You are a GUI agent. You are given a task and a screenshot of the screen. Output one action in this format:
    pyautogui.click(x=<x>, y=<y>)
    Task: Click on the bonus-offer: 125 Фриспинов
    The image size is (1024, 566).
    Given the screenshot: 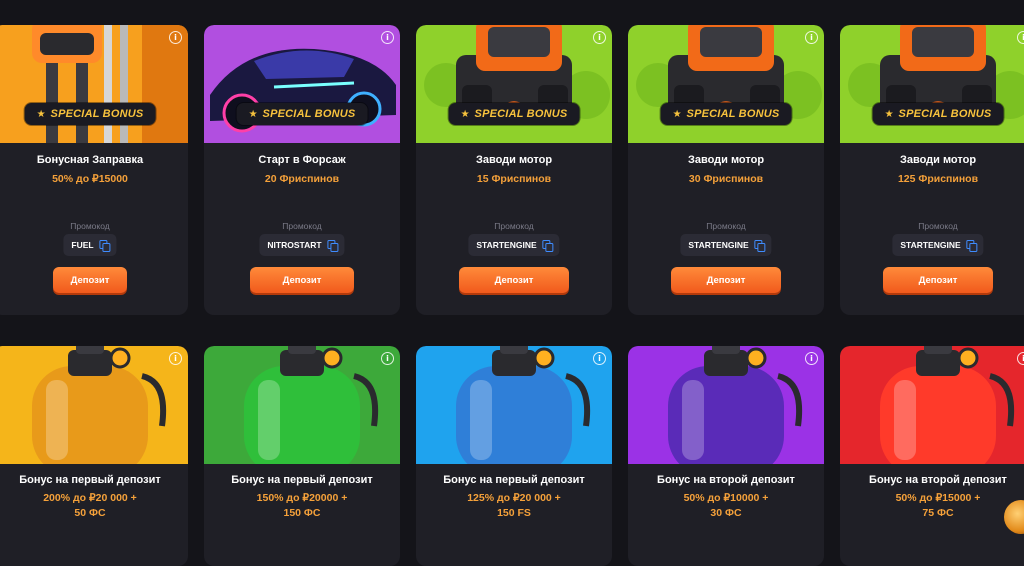 What is the action you would take?
    pyautogui.click(x=938, y=179)
    